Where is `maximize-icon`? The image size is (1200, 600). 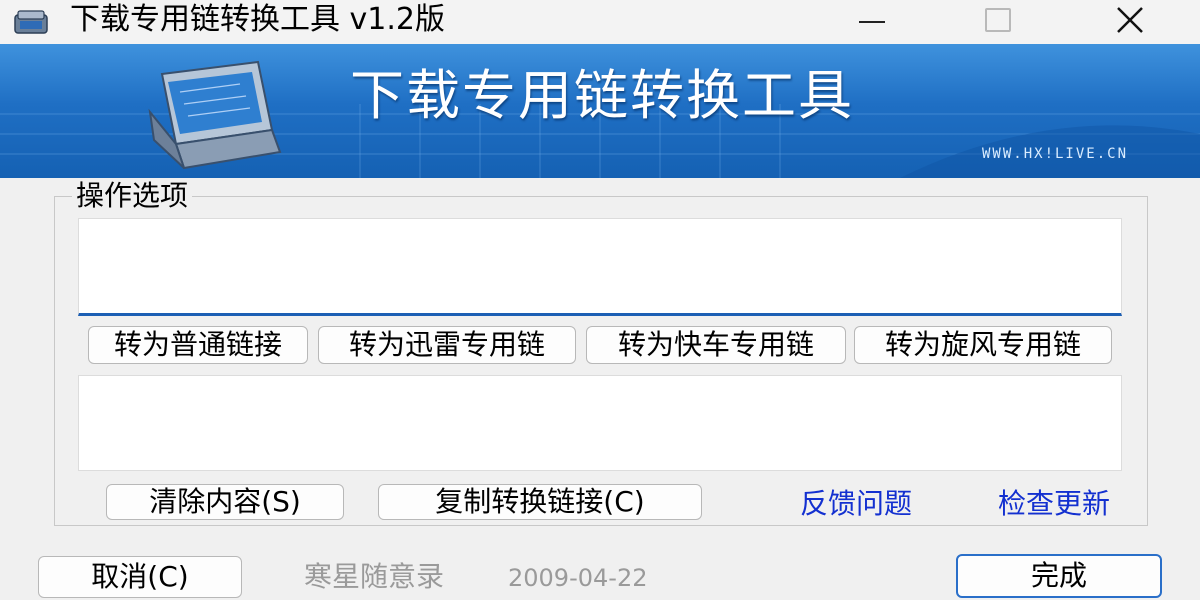 maximize-icon is located at coordinates (998, 20).